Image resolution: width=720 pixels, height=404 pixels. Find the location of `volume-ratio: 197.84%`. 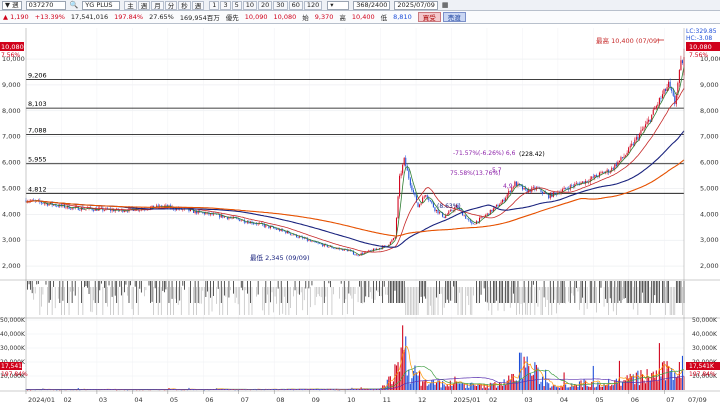

volume-ratio: 197.84% is located at coordinates (129, 17).